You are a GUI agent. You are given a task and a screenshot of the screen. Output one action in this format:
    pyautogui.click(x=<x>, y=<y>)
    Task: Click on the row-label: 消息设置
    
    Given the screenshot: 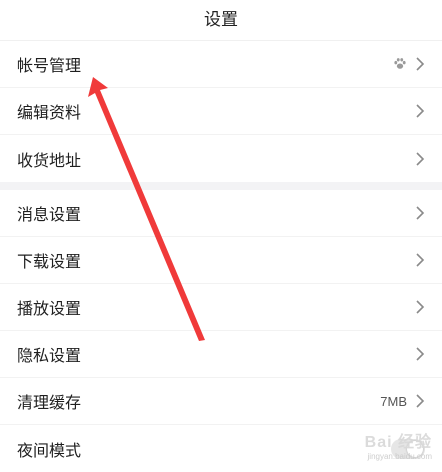 What is the action you would take?
    pyautogui.click(x=49, y=215)
    